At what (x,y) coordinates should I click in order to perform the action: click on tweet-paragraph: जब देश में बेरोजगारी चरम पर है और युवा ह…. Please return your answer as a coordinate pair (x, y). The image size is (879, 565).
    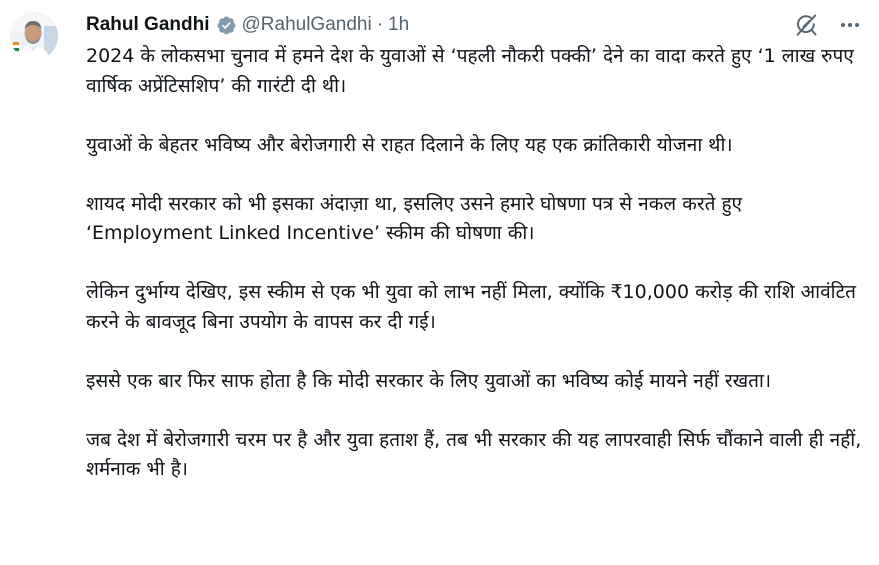
    Looking at the image, I should click on (474, 454).